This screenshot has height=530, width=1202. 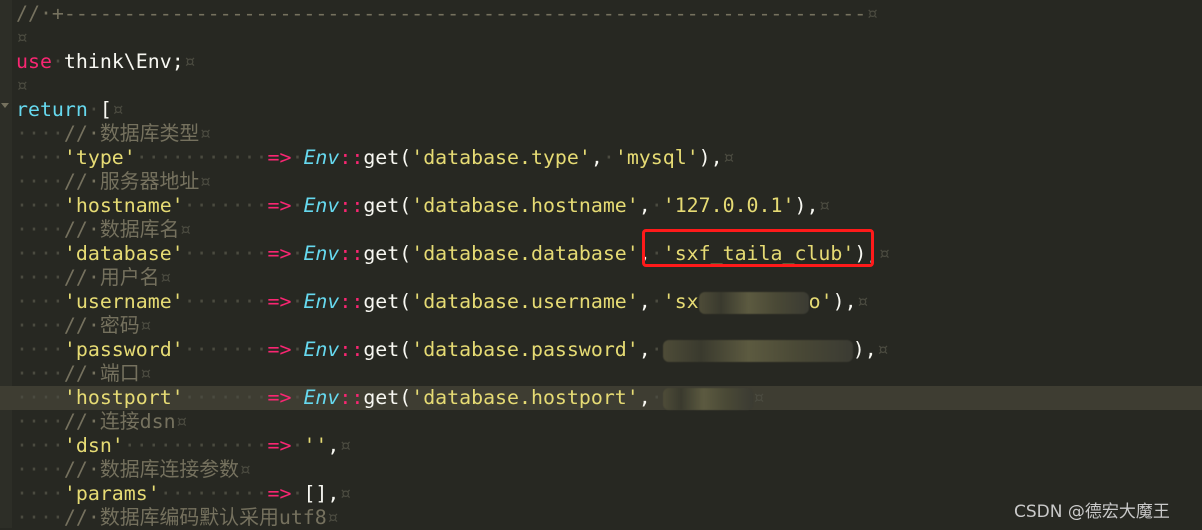 I want to click on code-line: ····//·数据库连接参数¤, so click(x=609, y=470).